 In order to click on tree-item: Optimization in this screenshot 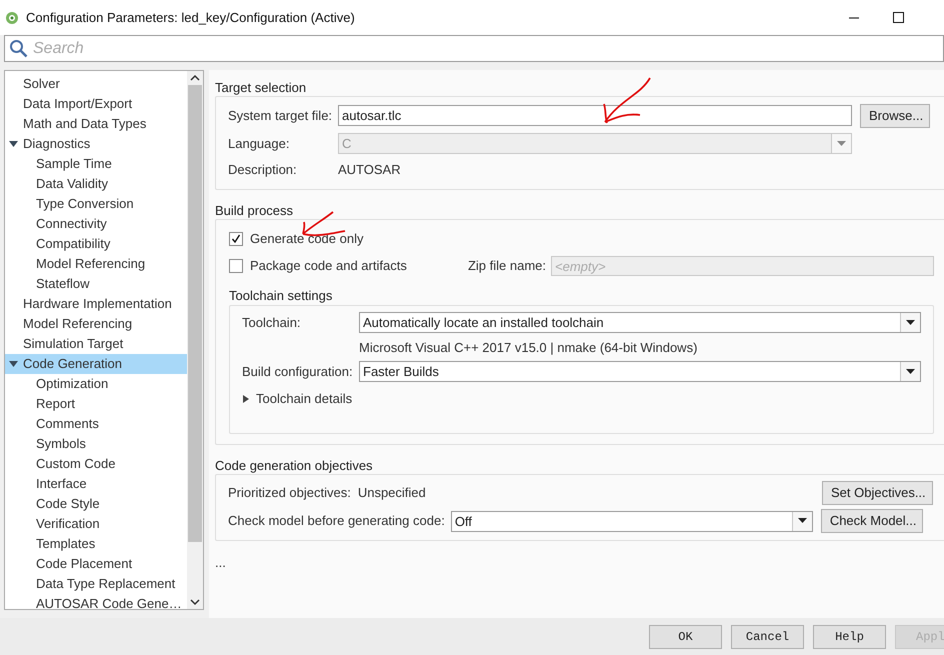, I will do `click(96, 384)`.